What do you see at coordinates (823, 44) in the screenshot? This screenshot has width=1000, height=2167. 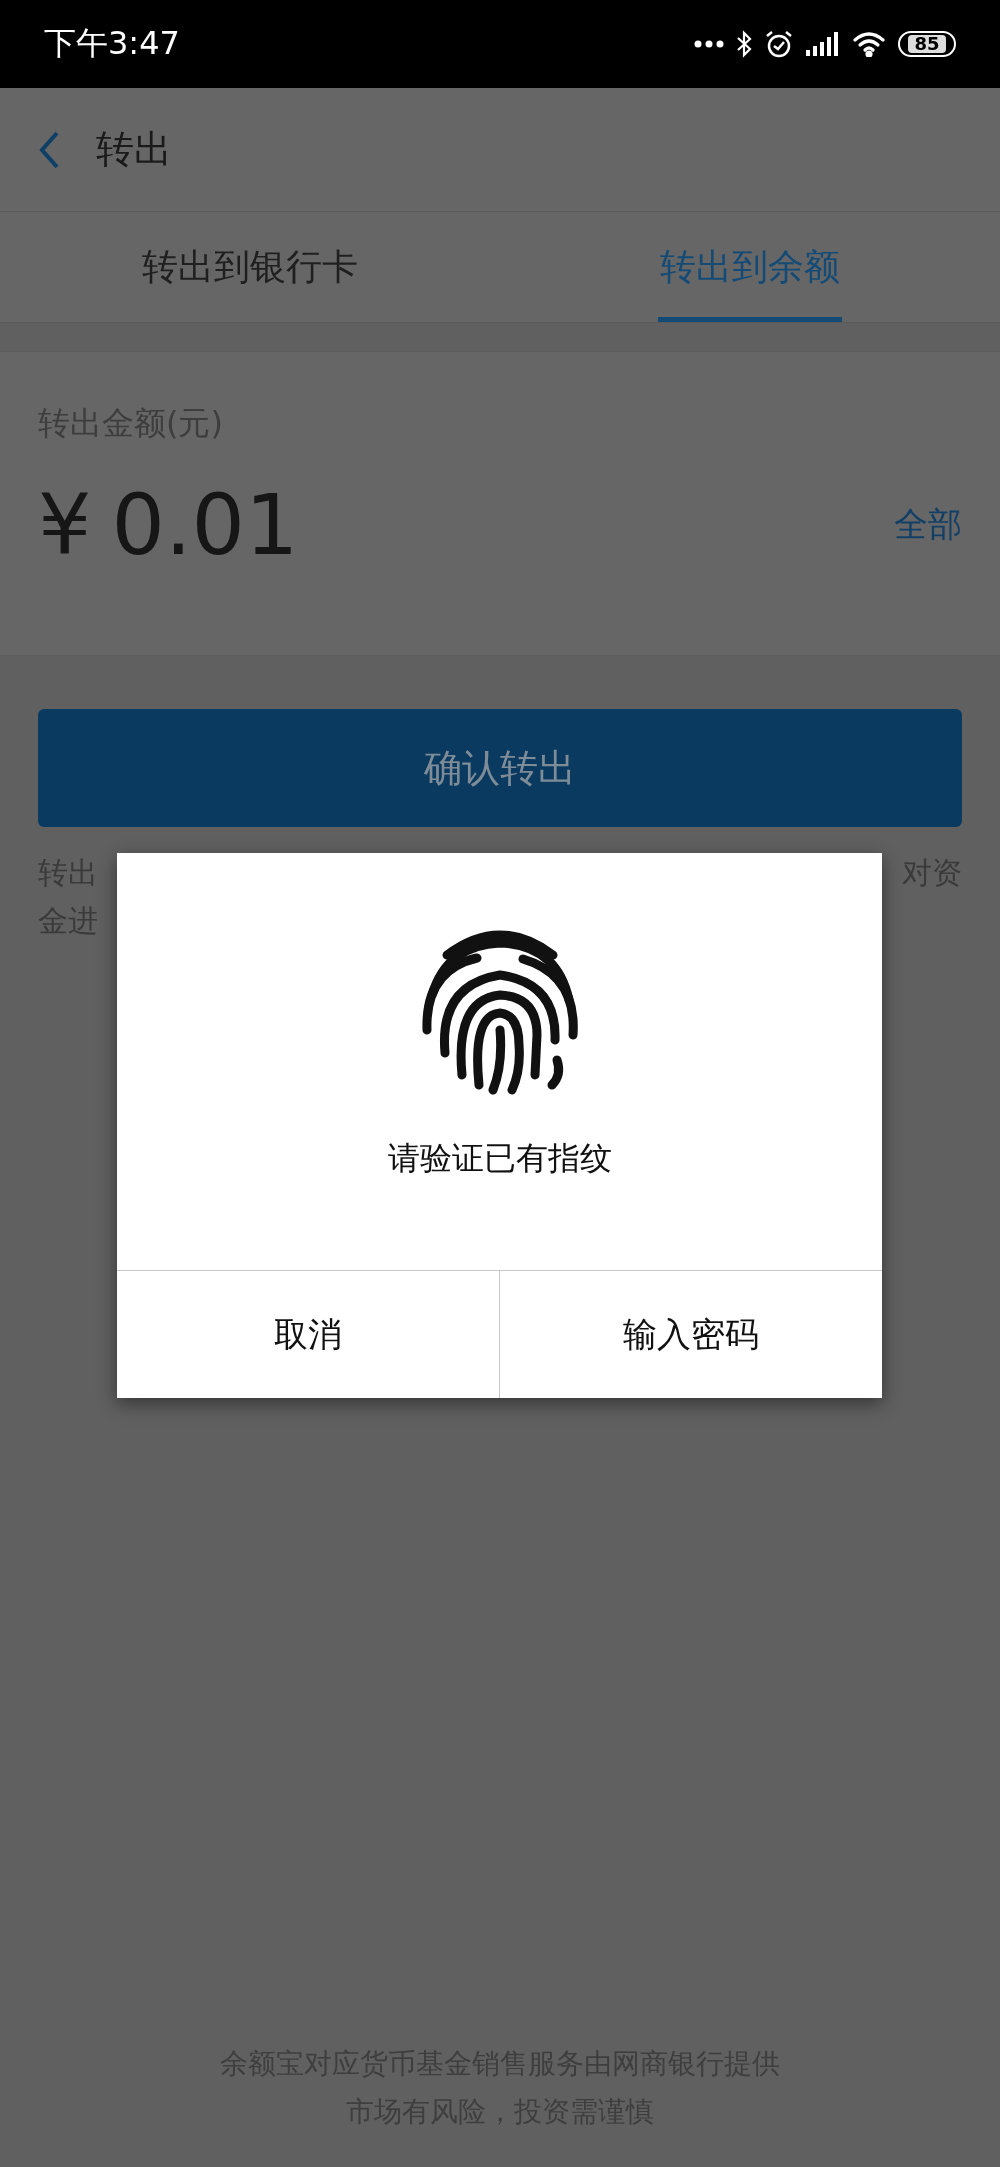 I see `signal-icon` at bounding box center [823, 44].